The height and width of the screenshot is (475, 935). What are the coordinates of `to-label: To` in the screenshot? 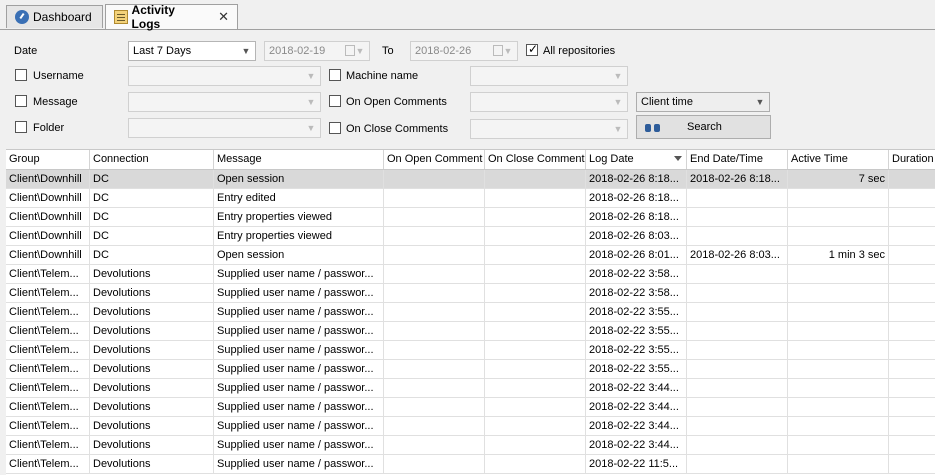 It's located at (388, 51).